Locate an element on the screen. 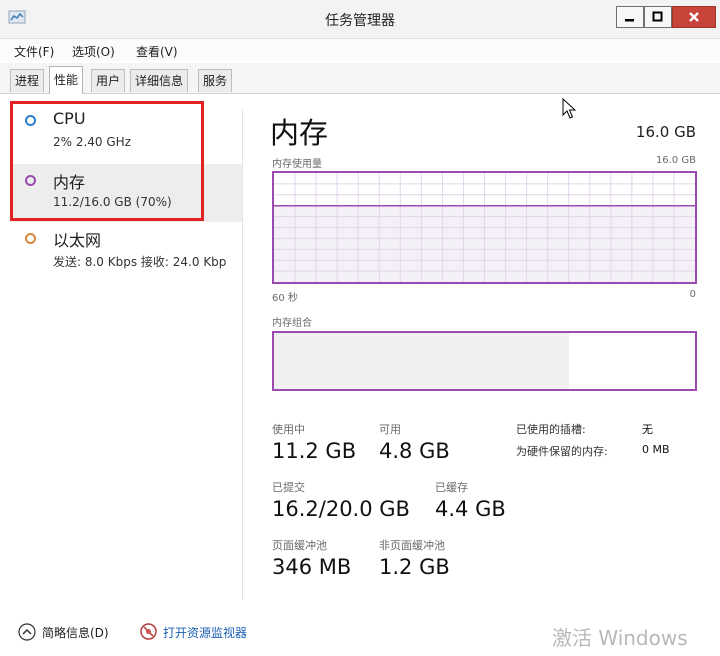 The width and height of the screenshot is (720, 656). menu-file: 文件(F) is located at coordinates (34, 51).